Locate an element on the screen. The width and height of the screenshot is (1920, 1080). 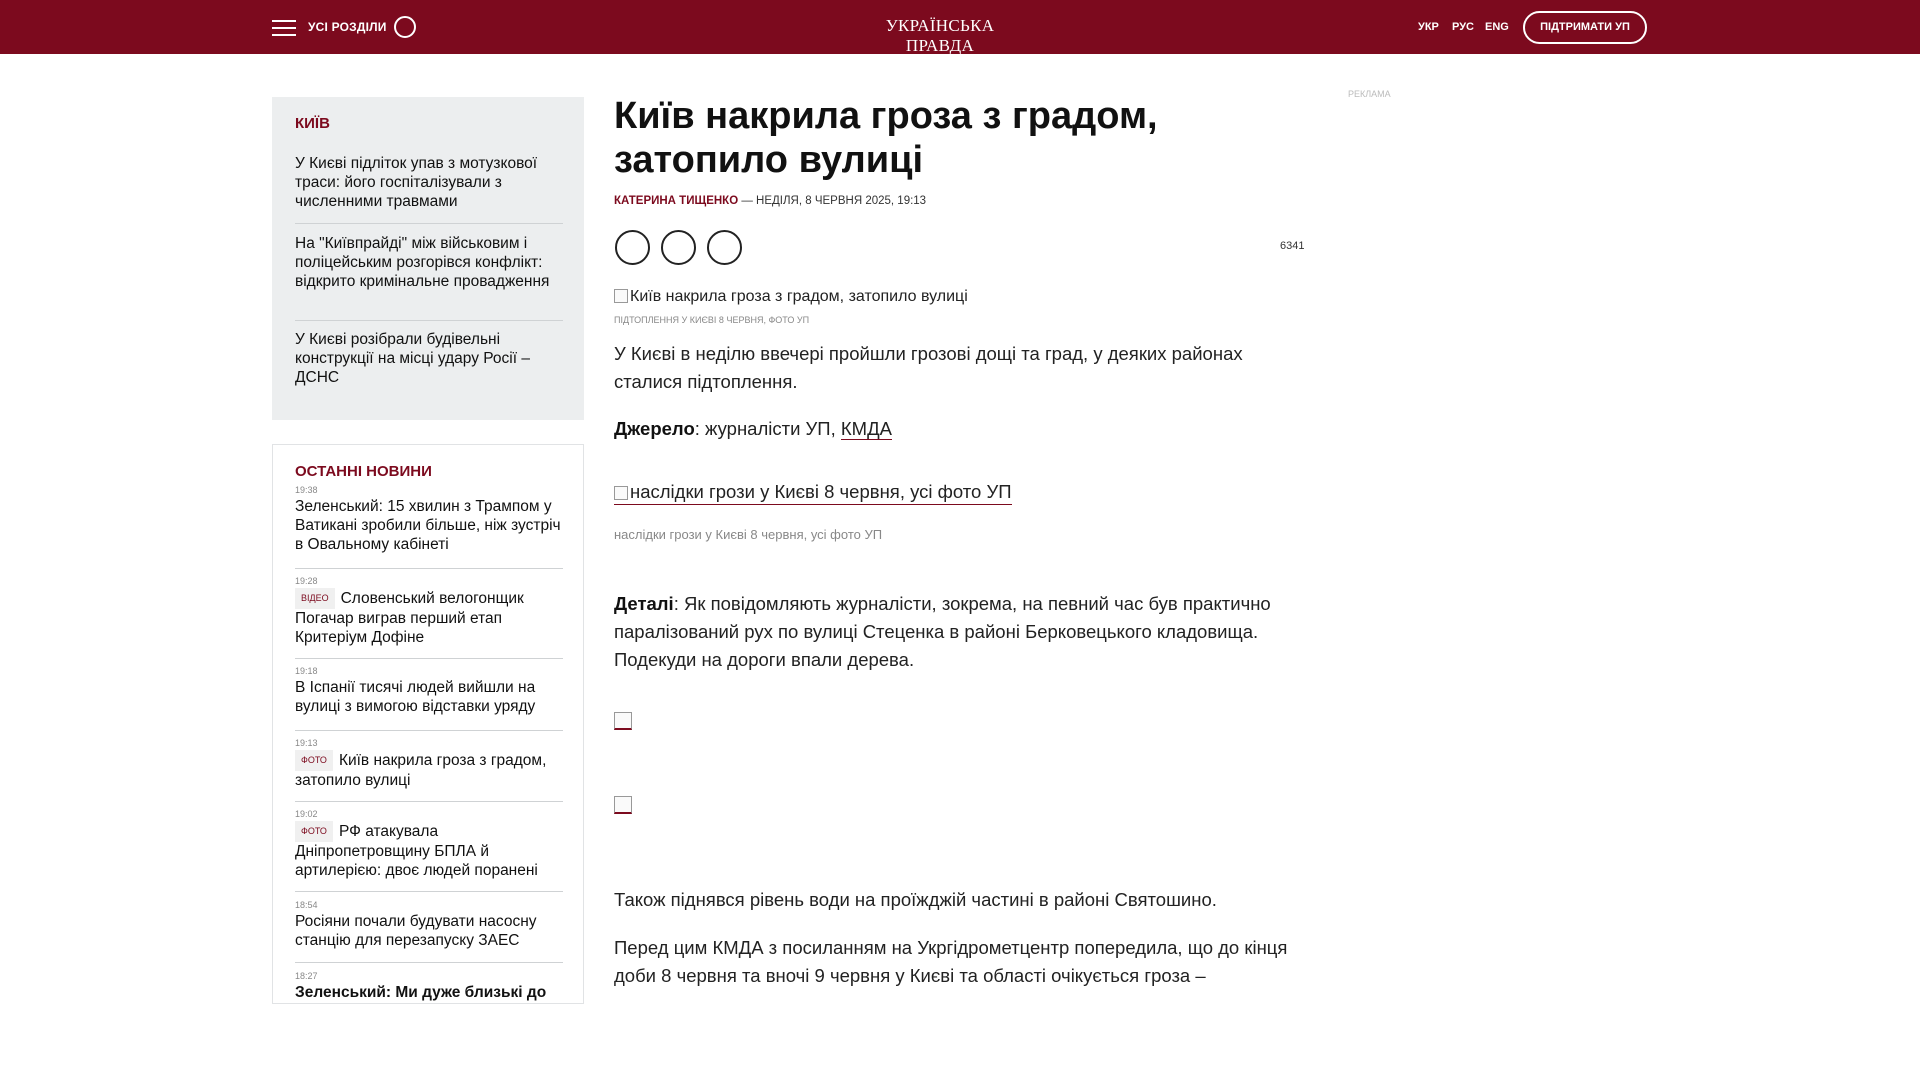
news-time: 19:28 is located at coordinates (306, 581).